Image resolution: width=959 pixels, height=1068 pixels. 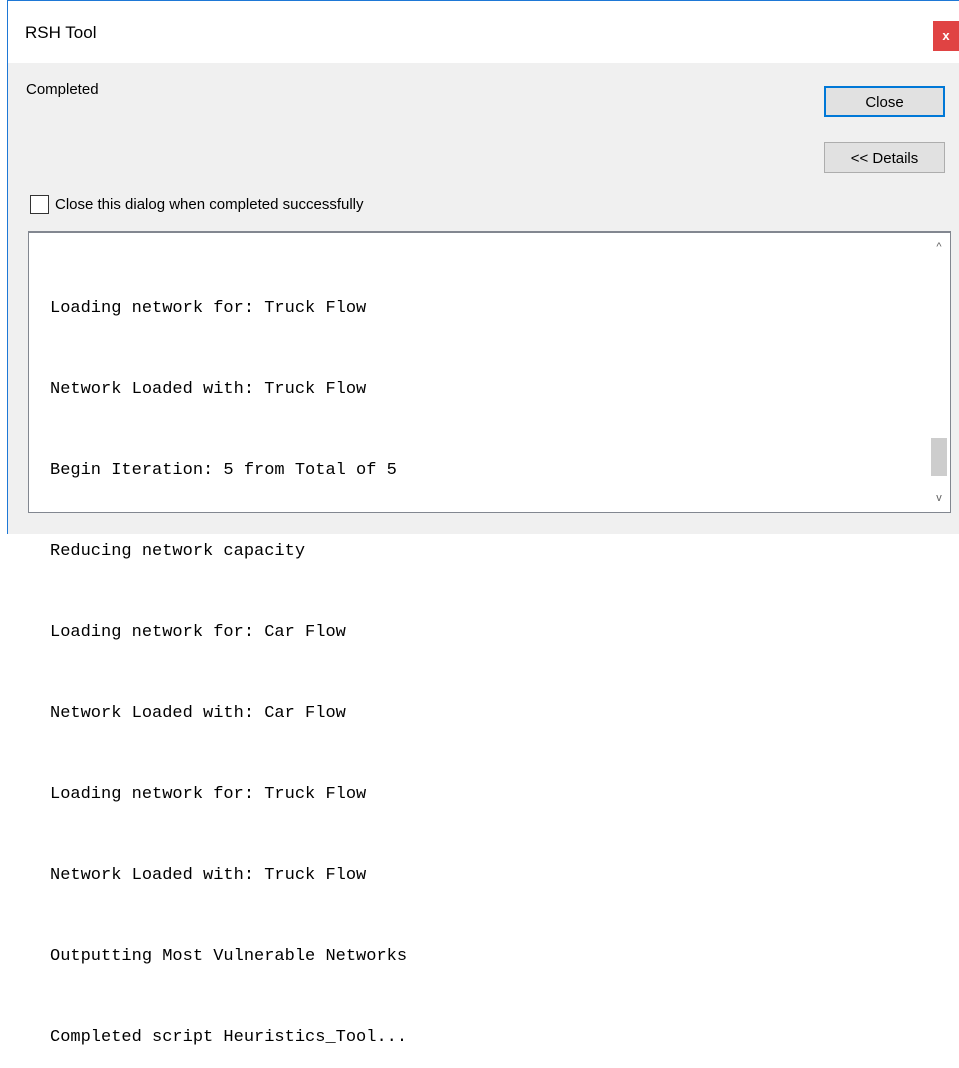 What do you see at coordinates (198, 713) in the screenshot?
I see `log-line: Network Loaded with: Car Flow` at bounding box center [198, 713].